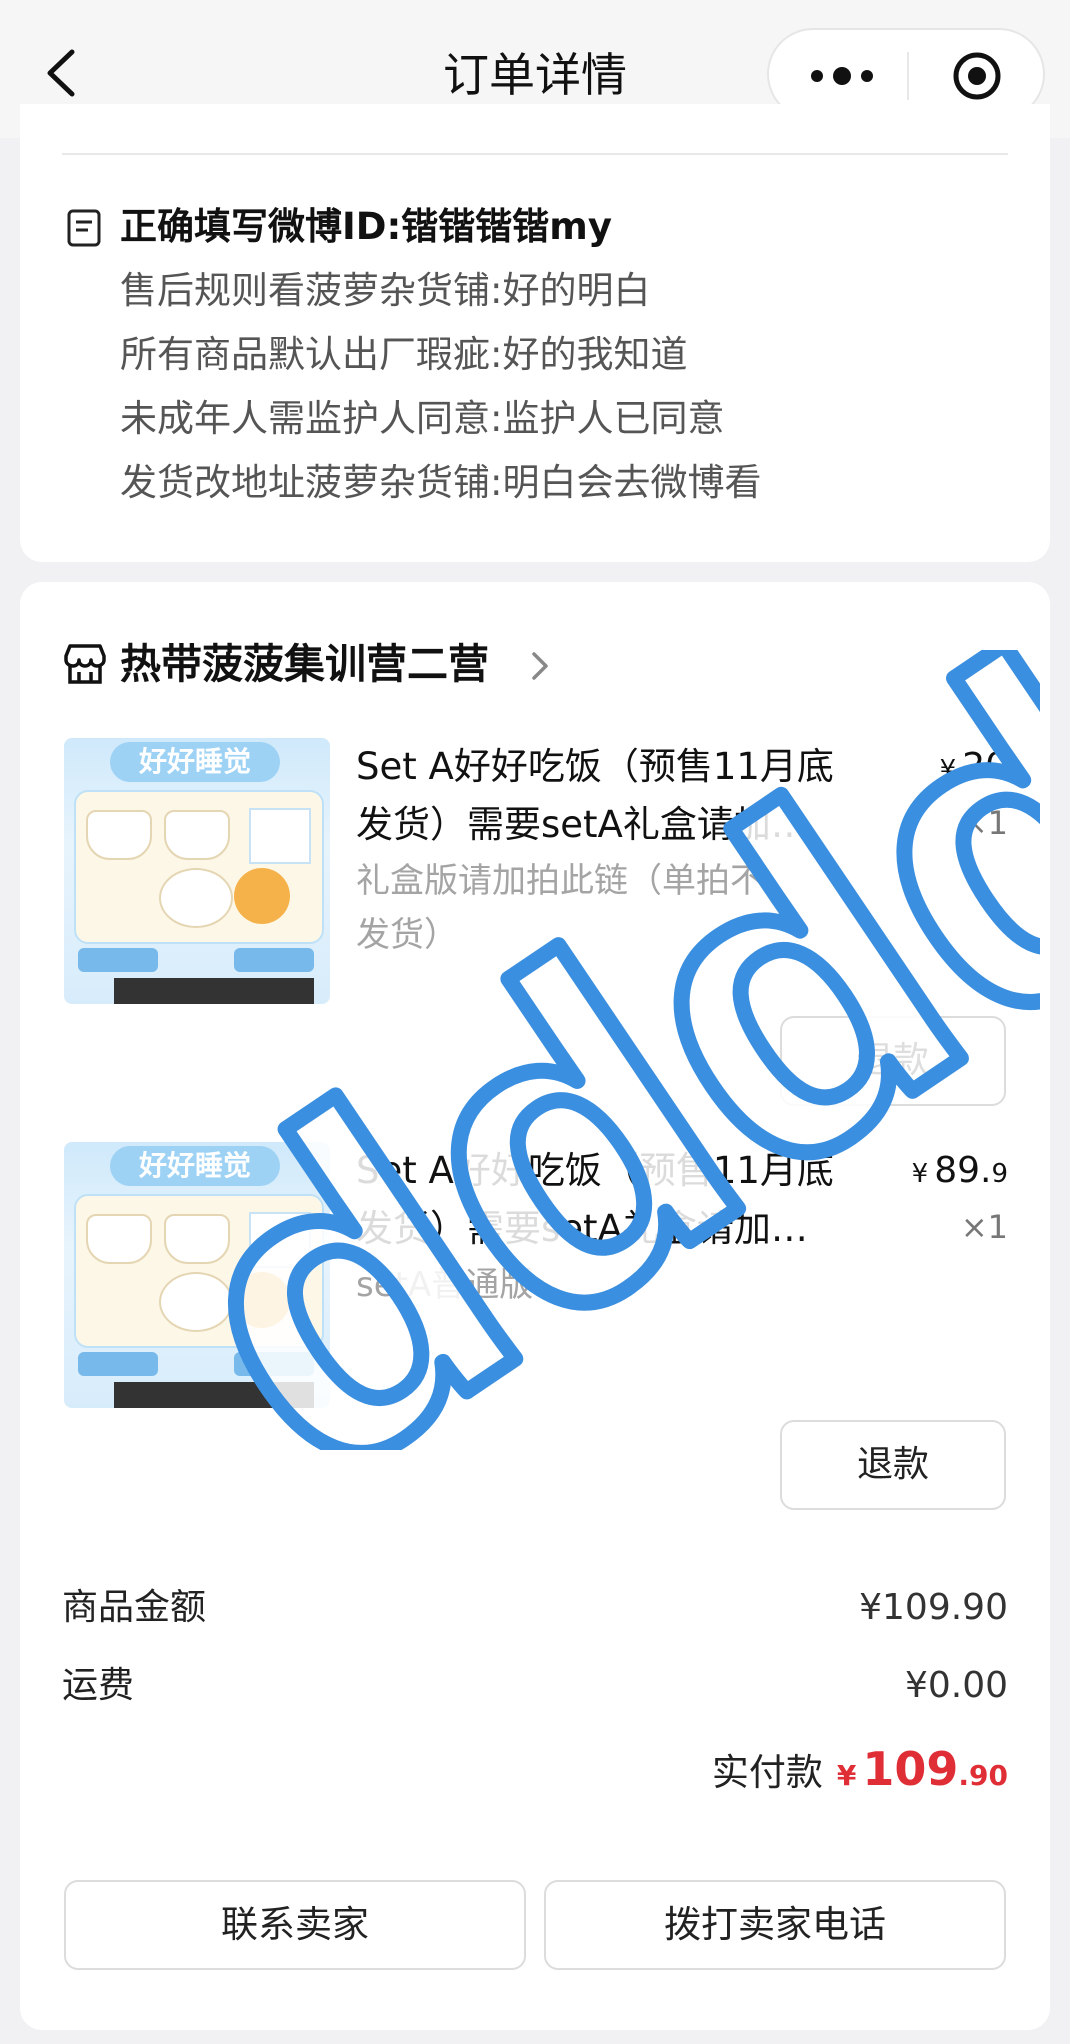 Image resolution: width=1070 pixels, height=2044 pixels. What do you see at coordinates (983, 1775) in the screenshot?
I see `paid-decimal: .90` at bounding box center [983, 1775].